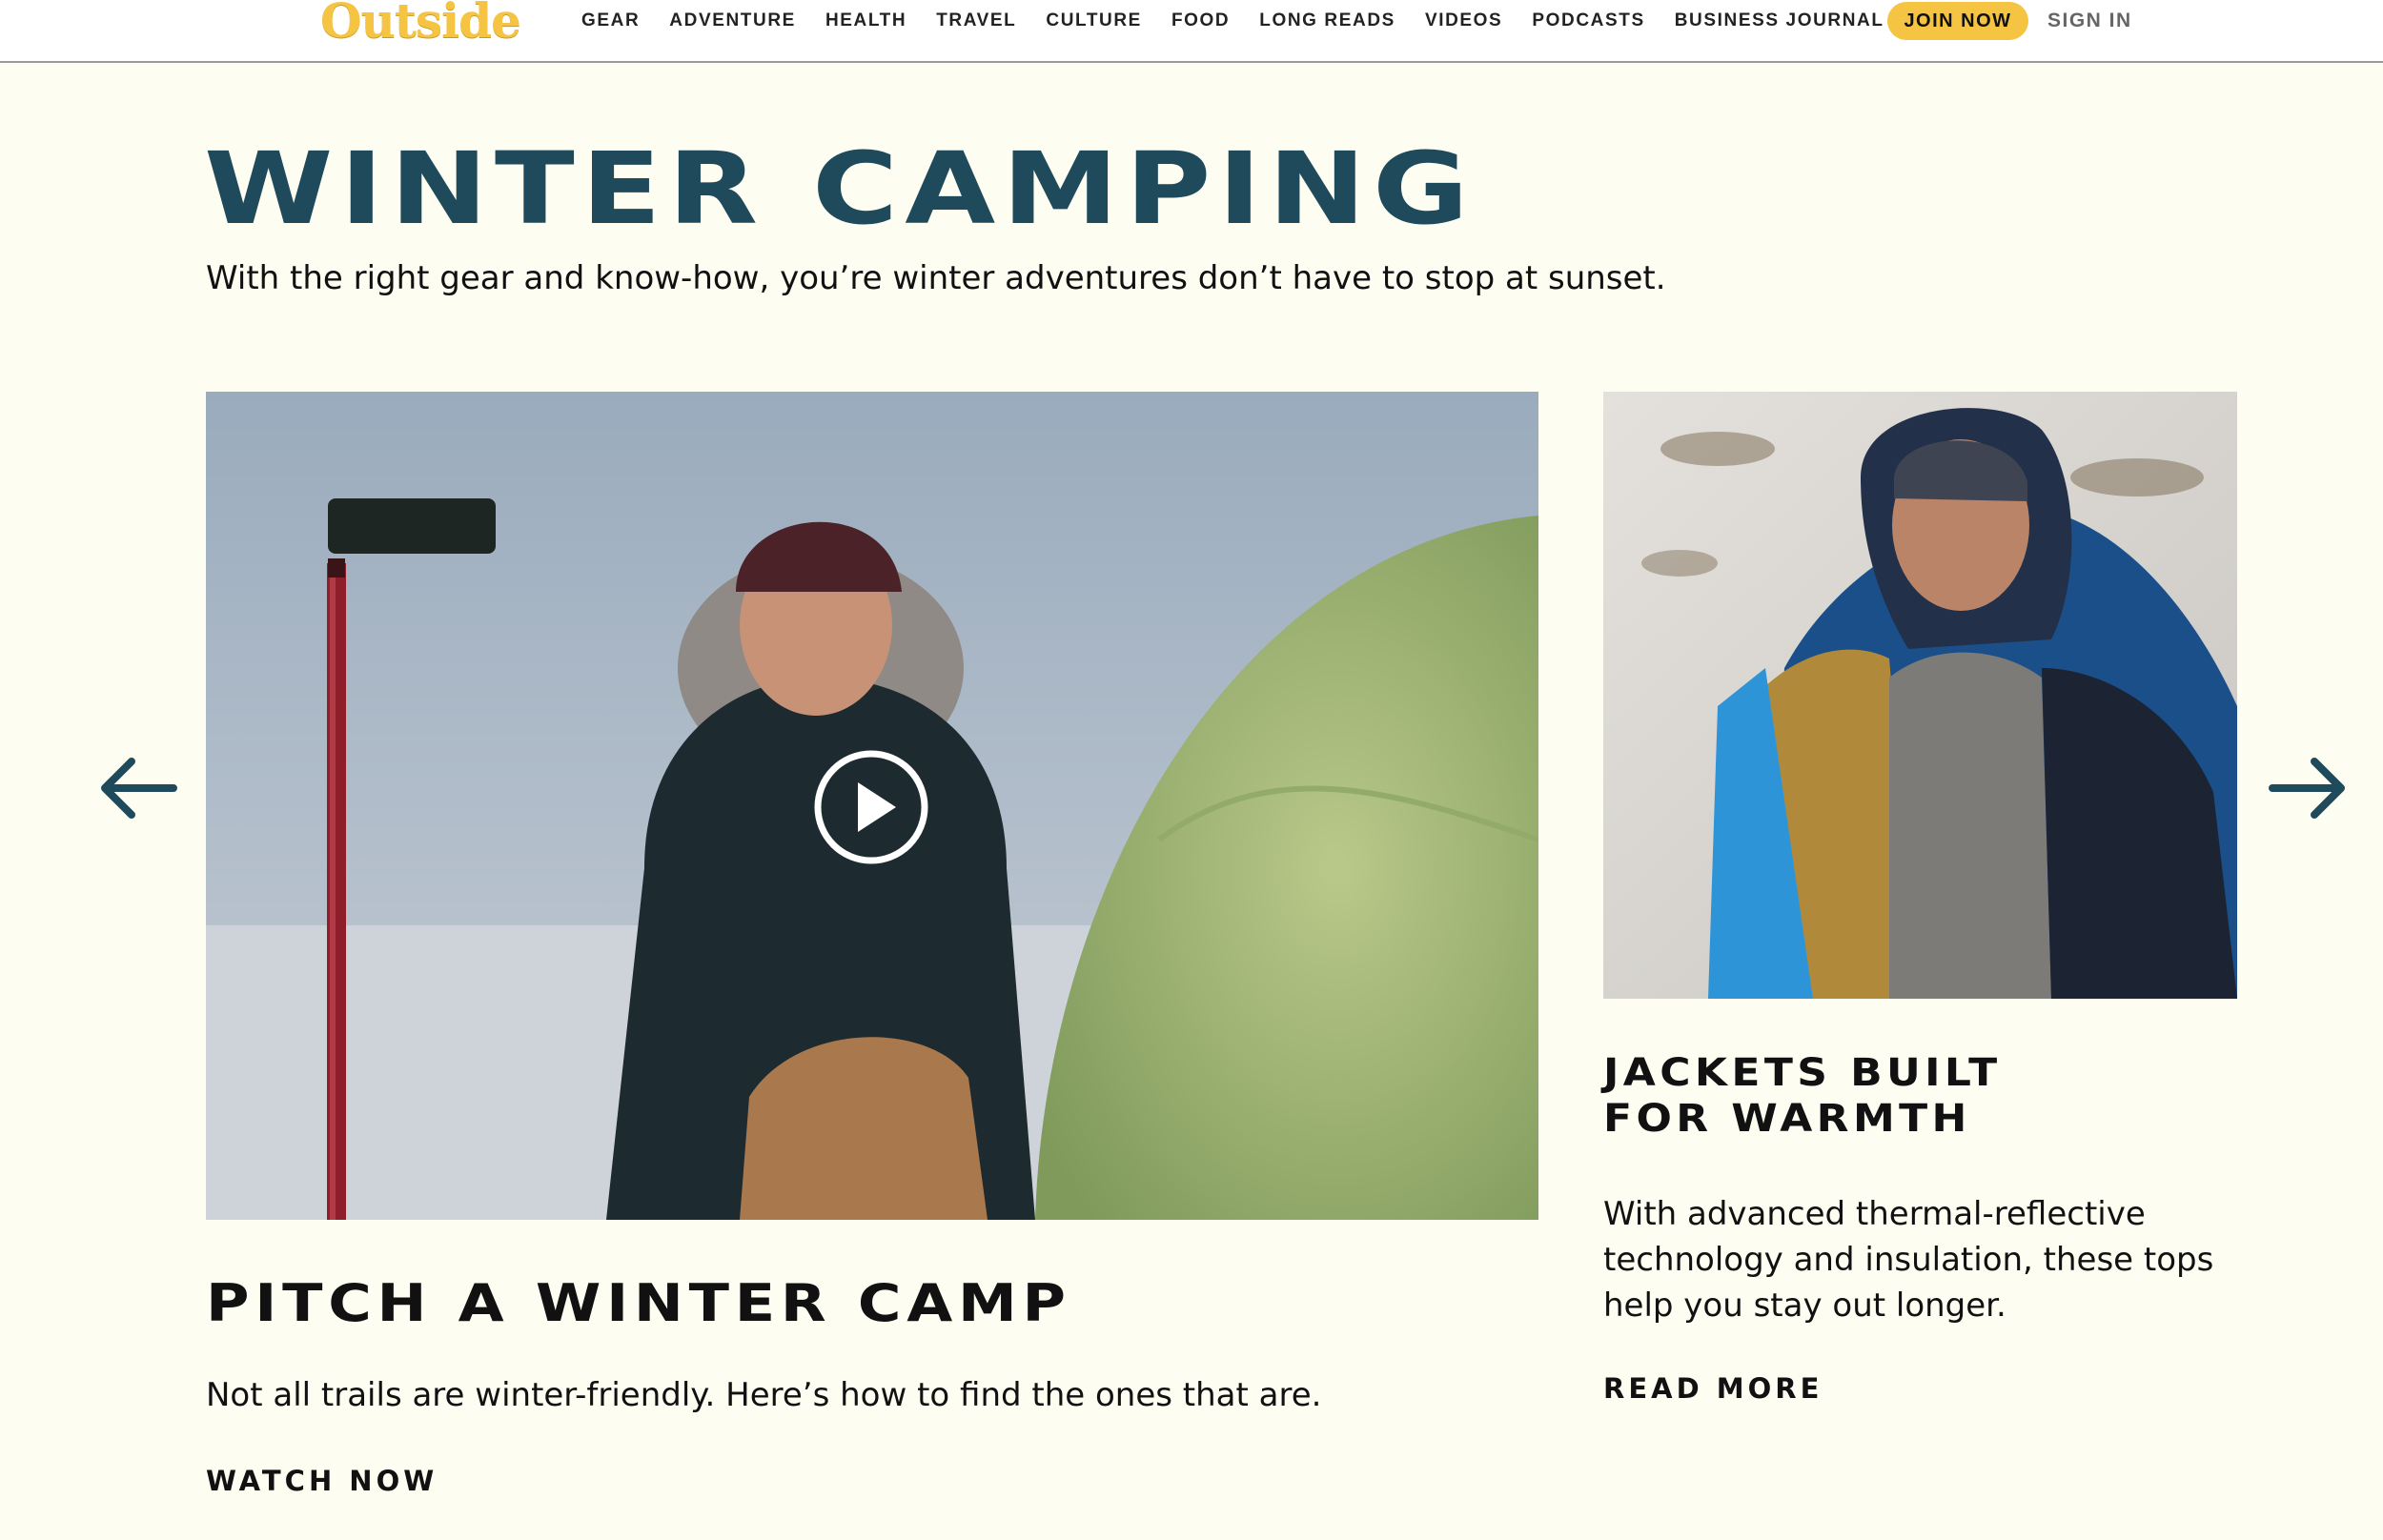  I want to click on carousel-next-button, so click(2308, 788).